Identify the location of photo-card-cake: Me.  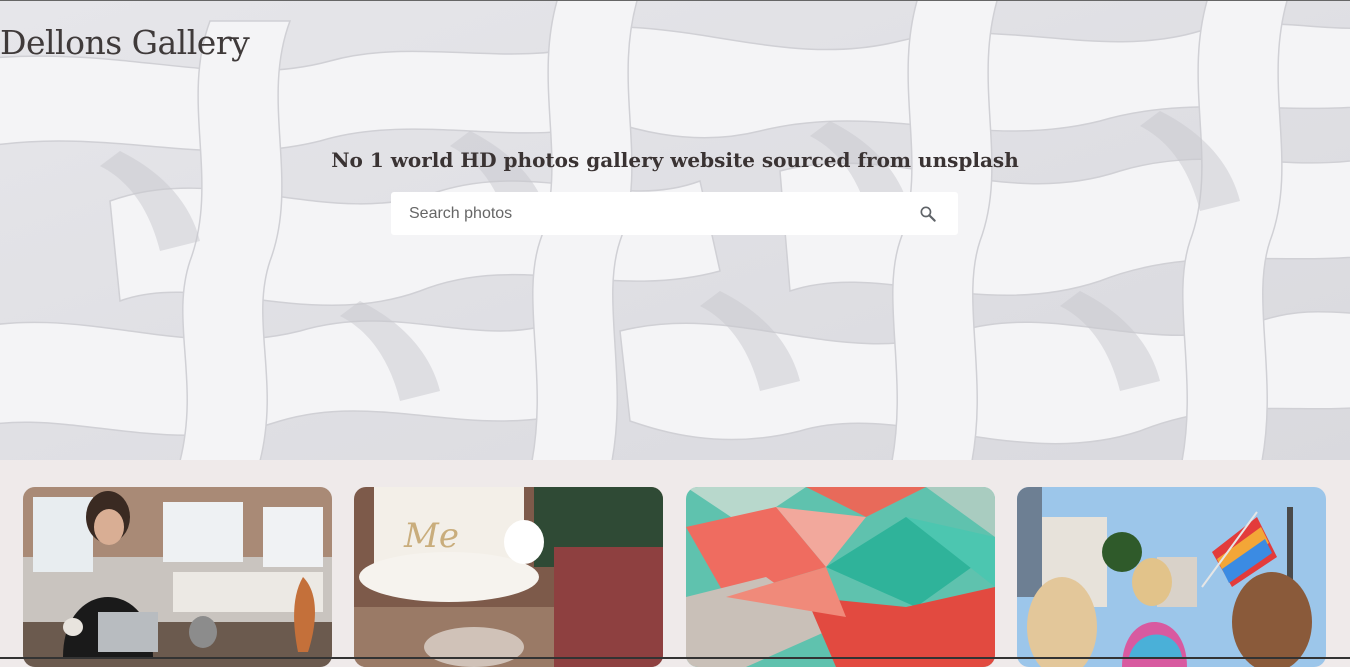
(508, 577).